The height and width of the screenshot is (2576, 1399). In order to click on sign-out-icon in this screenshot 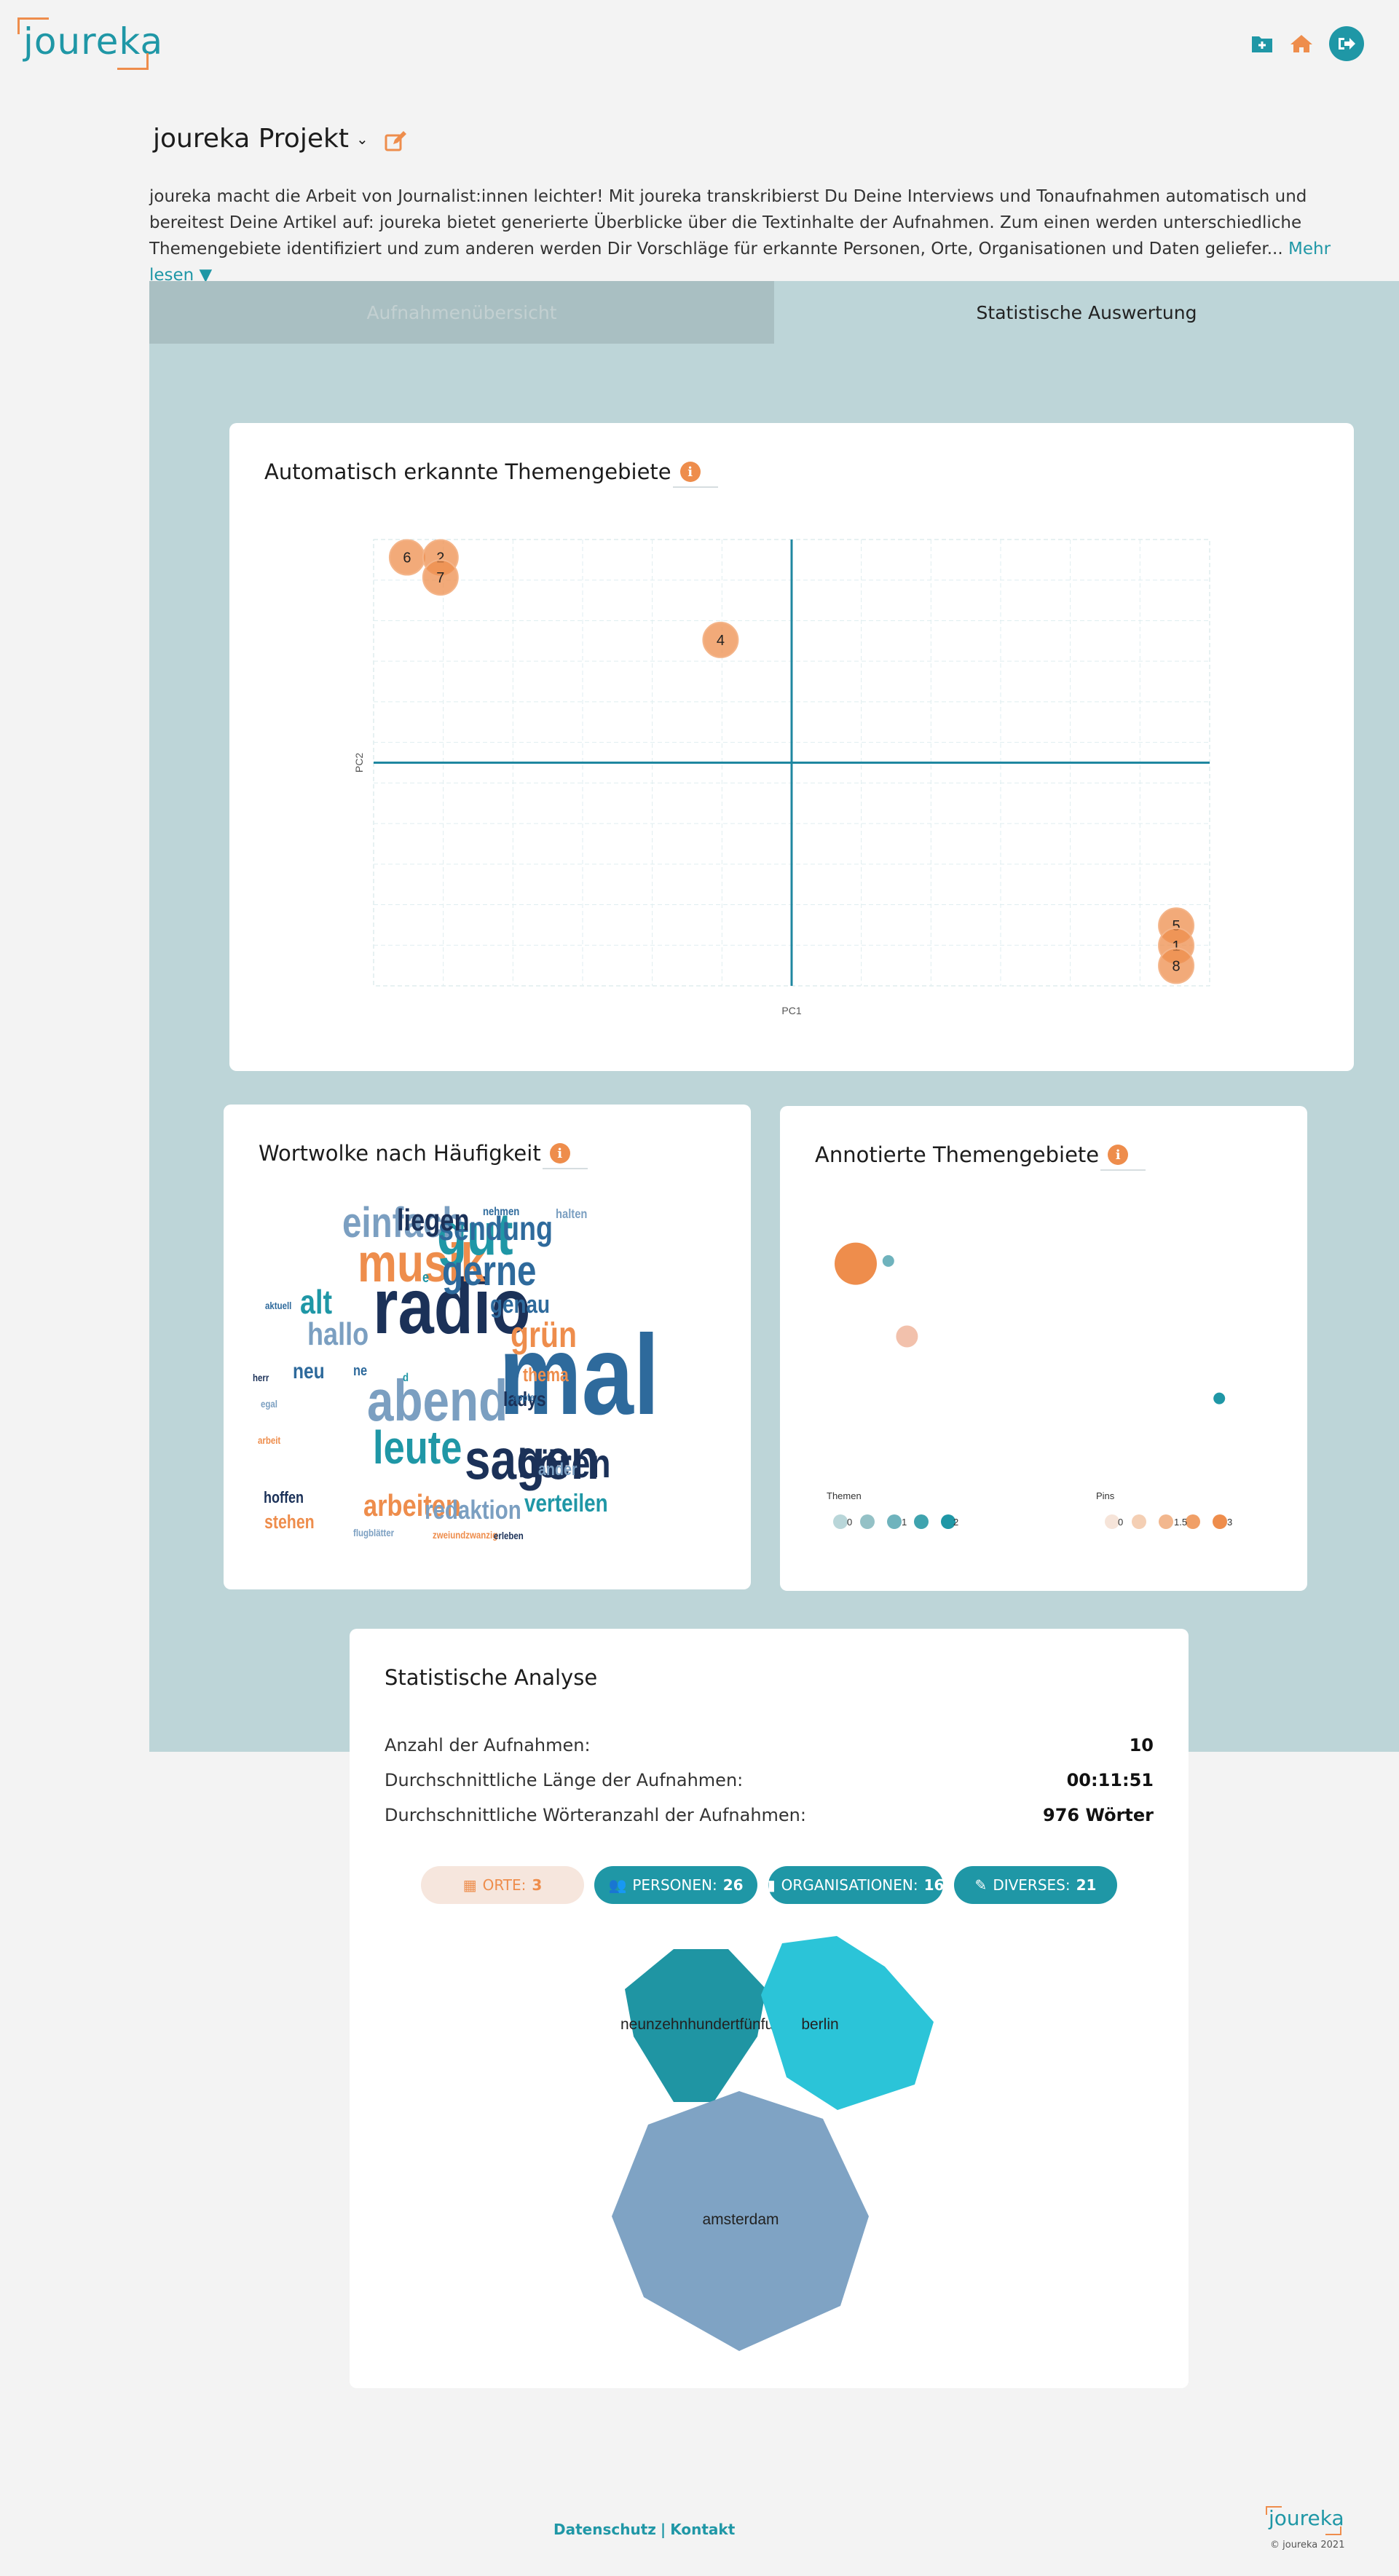, I will do `click(1347, 43)`.